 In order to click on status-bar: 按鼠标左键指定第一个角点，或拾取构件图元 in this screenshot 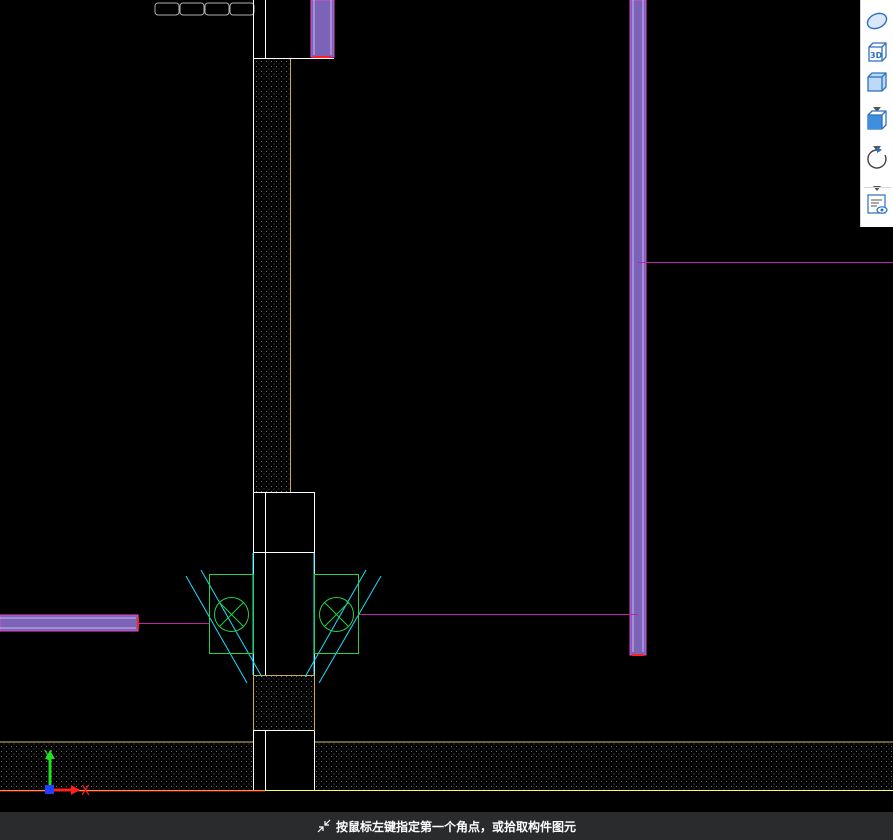, I will do `click(446, 826)`.